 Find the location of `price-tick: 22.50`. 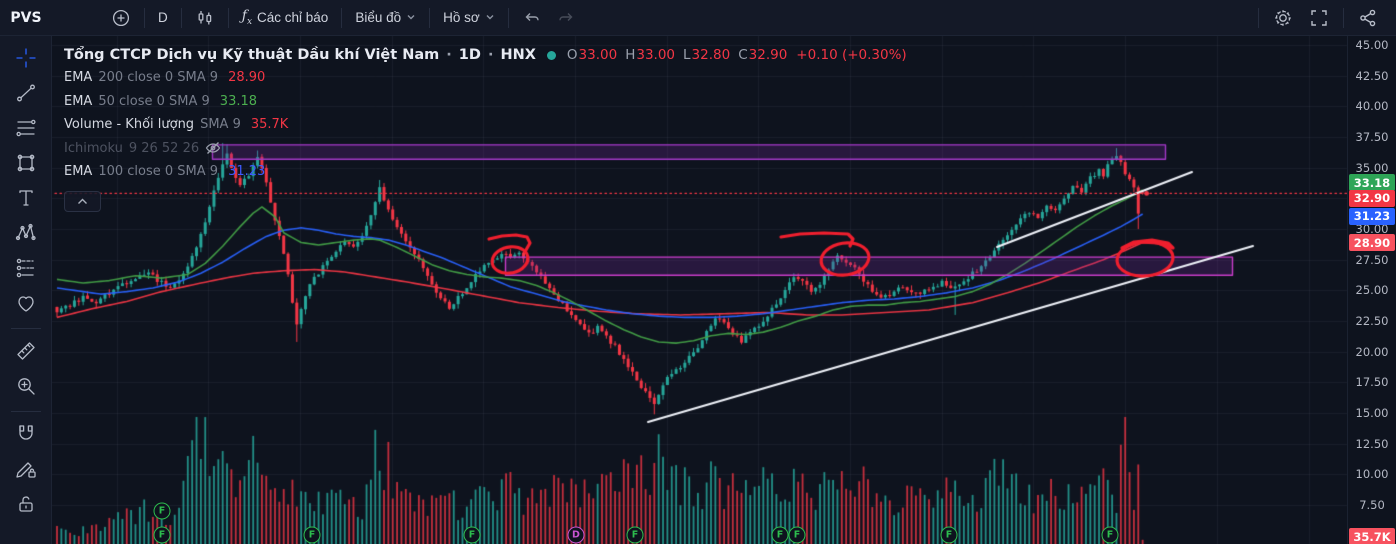

price-tick: 22.50 is located at coordinates (1372, 321).